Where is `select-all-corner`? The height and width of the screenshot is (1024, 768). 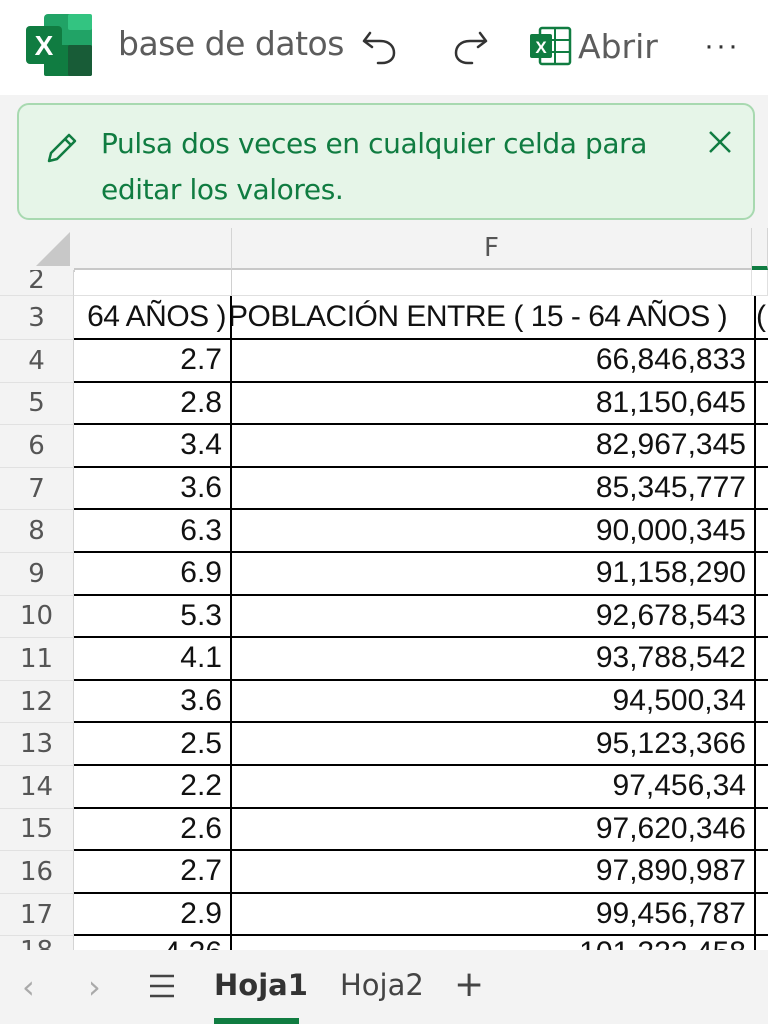 select-all-corner is located at coordinates (37, 250).